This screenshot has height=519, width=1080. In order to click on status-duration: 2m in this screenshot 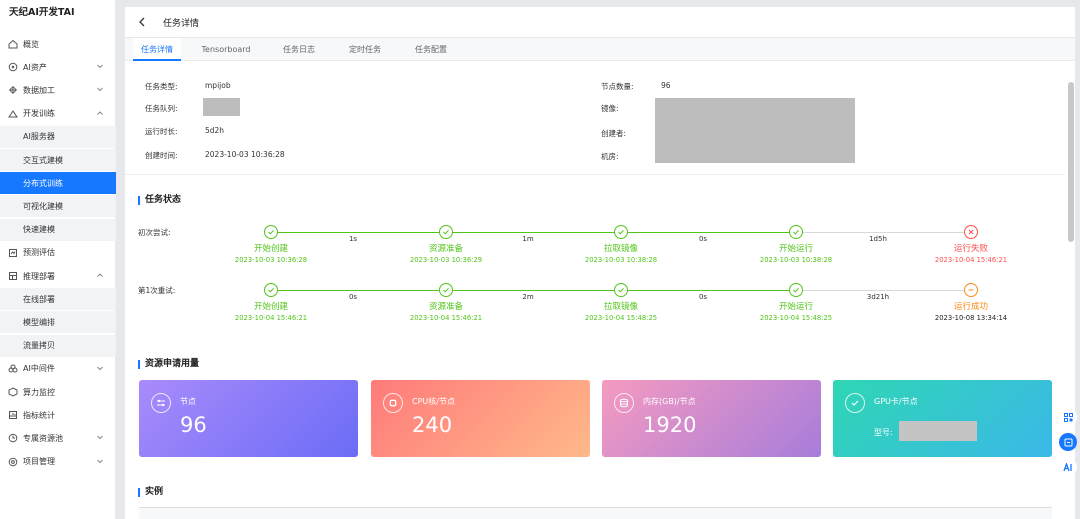, I will do `click(528, 297)`.